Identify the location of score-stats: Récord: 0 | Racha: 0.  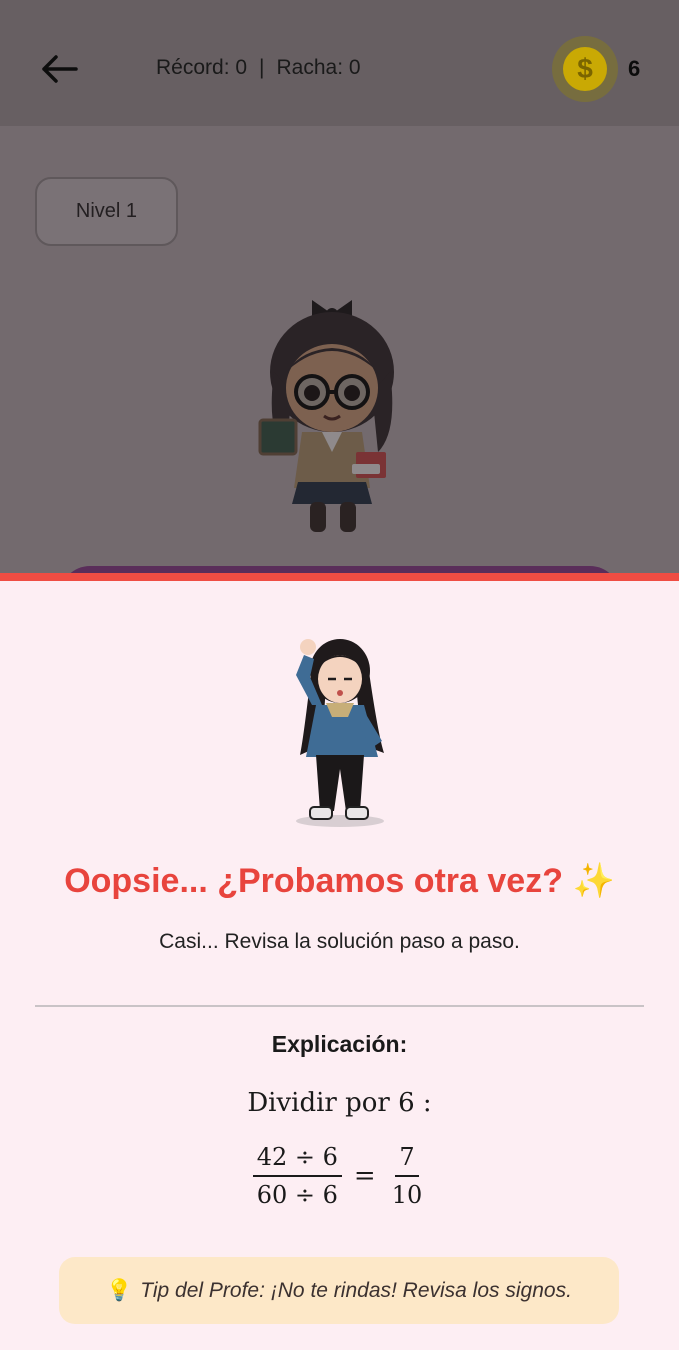
(258, 68).